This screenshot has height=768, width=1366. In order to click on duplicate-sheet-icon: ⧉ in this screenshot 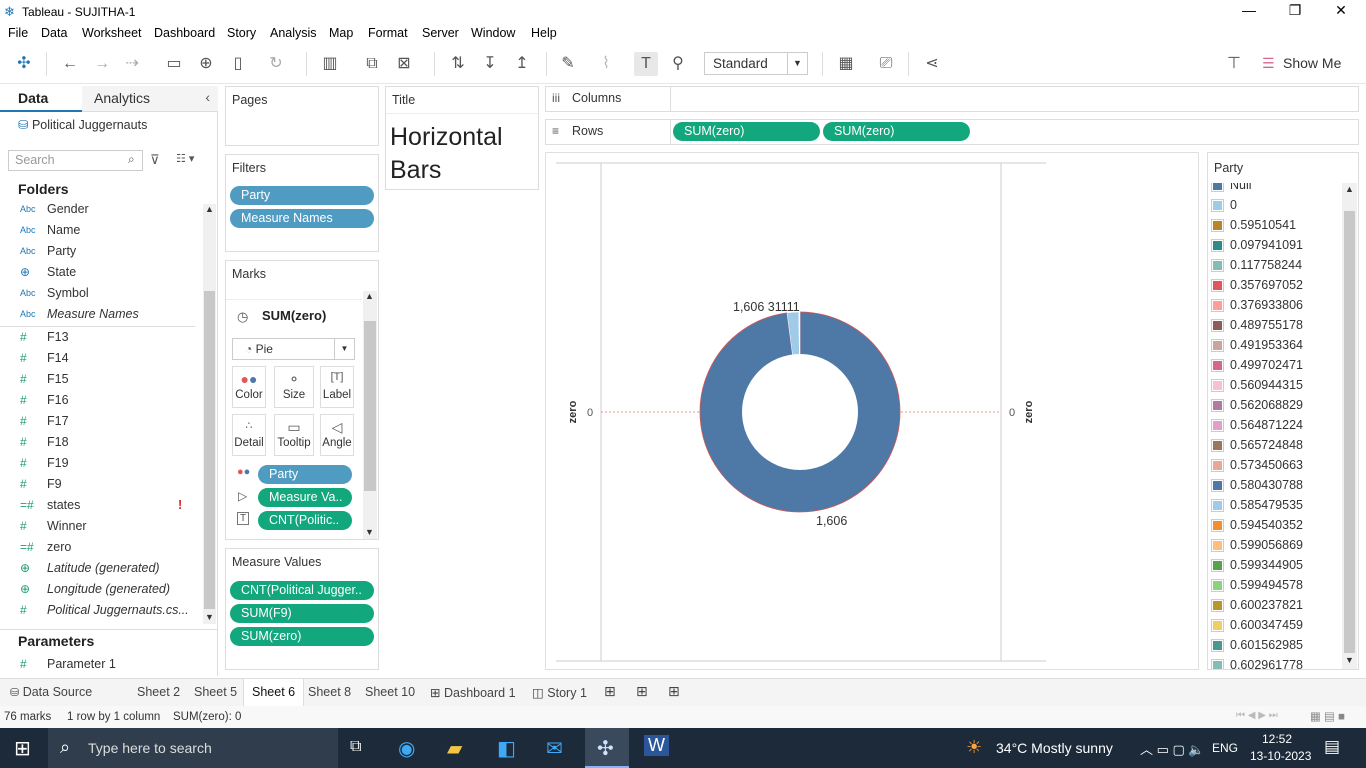, I will do `click(372, 64)`.